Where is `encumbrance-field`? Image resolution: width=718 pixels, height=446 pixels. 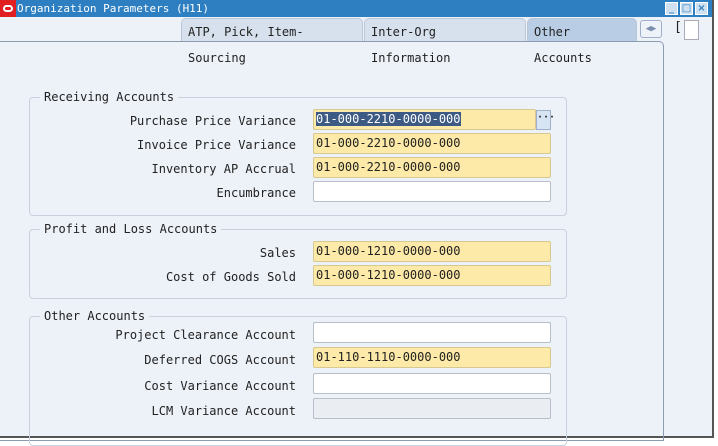
encumbrance-field is located at coordinates (432, 191).